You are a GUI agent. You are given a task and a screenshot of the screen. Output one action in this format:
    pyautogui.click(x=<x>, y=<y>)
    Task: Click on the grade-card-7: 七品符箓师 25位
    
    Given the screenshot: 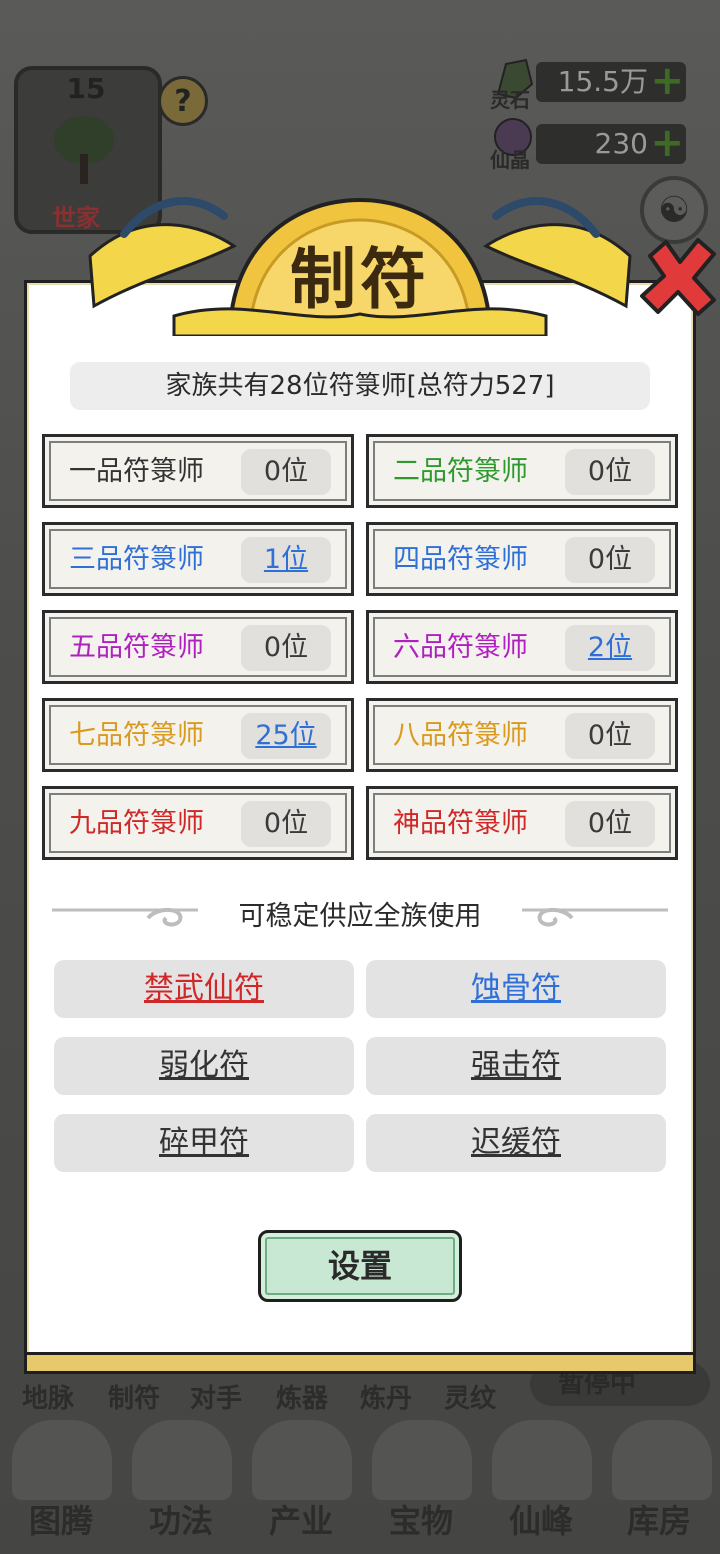 What is the action you would take?
    pyautogui.click(x=198, y=735)
    